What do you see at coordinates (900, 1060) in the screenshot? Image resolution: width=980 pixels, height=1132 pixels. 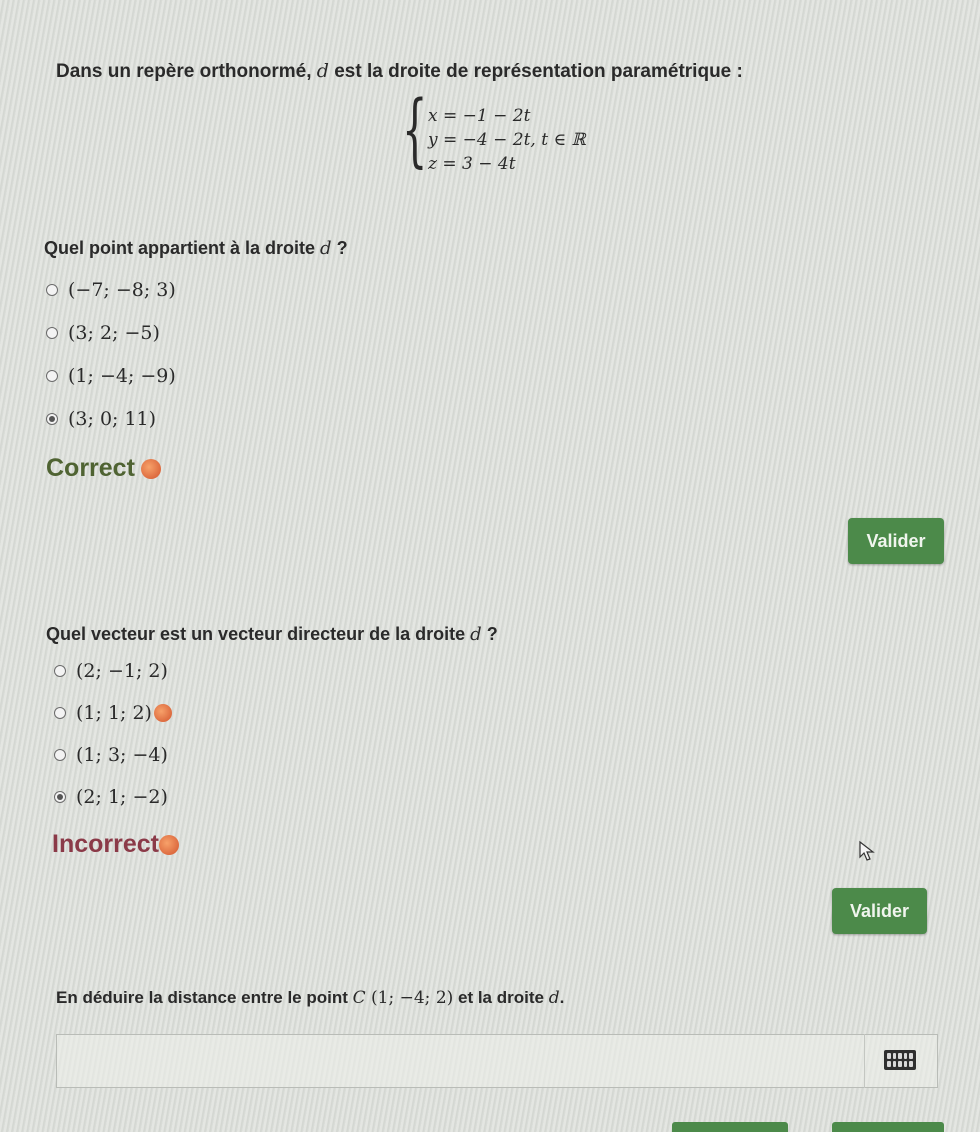 I see `keyboard-icon` at bounding box center [900, 1060].